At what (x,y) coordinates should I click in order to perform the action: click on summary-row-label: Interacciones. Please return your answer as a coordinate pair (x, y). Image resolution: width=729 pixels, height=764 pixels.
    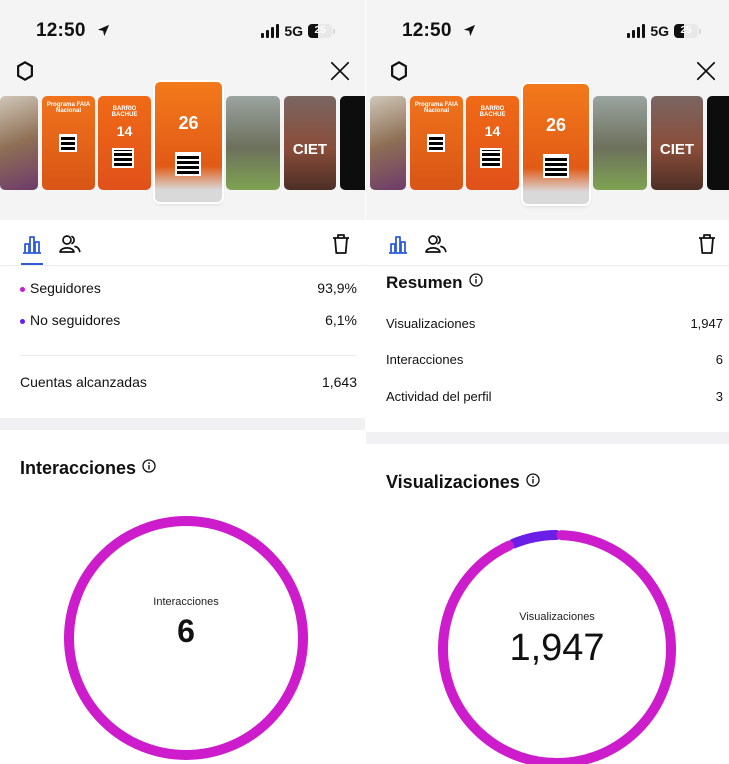
    Looking at the image, I should click on (425, 359).